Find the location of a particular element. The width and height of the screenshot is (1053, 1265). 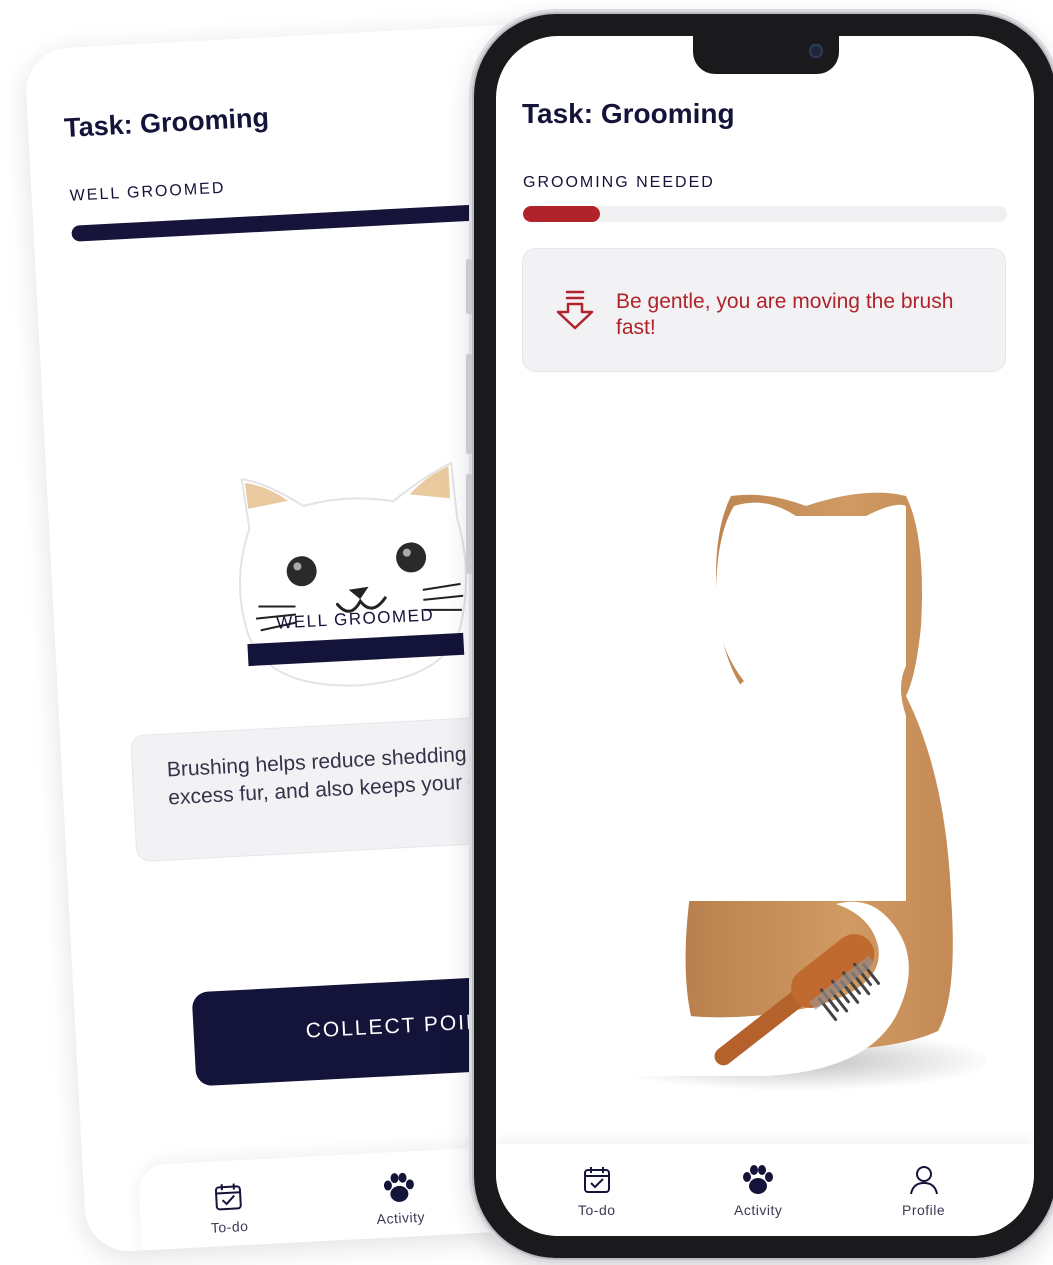

grooming-progress-fill is located at coordinates (562, 214).